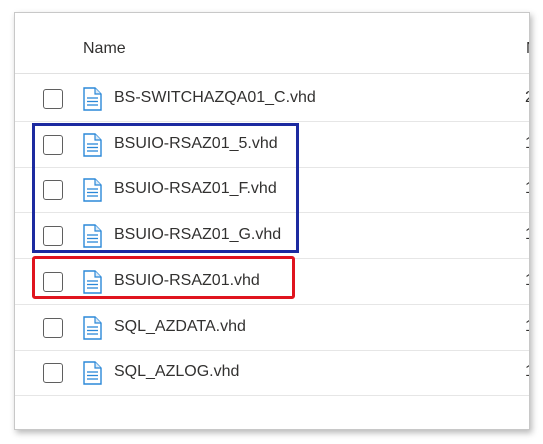 This screenshot has height=444, width=543. Describe the element at coordinates (195, 189) in the screenshot. I see `file-name: BSUIO-RSAZ01_F.vhd` at that location.